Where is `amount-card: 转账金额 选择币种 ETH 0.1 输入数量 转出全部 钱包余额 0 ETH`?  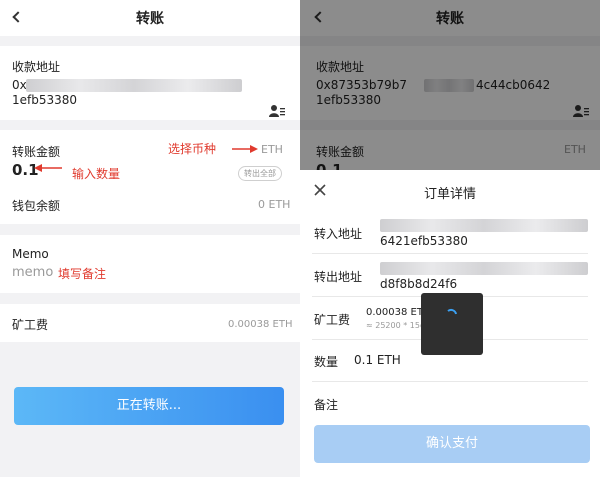
amount-card: 转账金额 选择币种 ETH 0.1 输入数量 转出全部 钱包余额 0 ETH is located at coordinates (150, 177).